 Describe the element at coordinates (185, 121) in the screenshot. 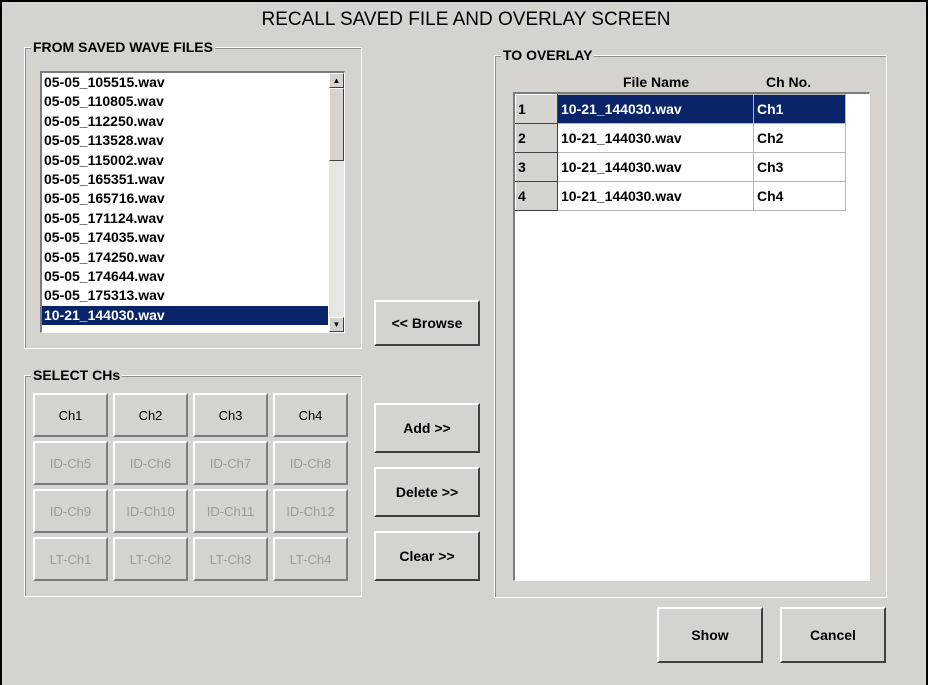

I see `saved-file-item: 05-05_112250.wav` at that location.